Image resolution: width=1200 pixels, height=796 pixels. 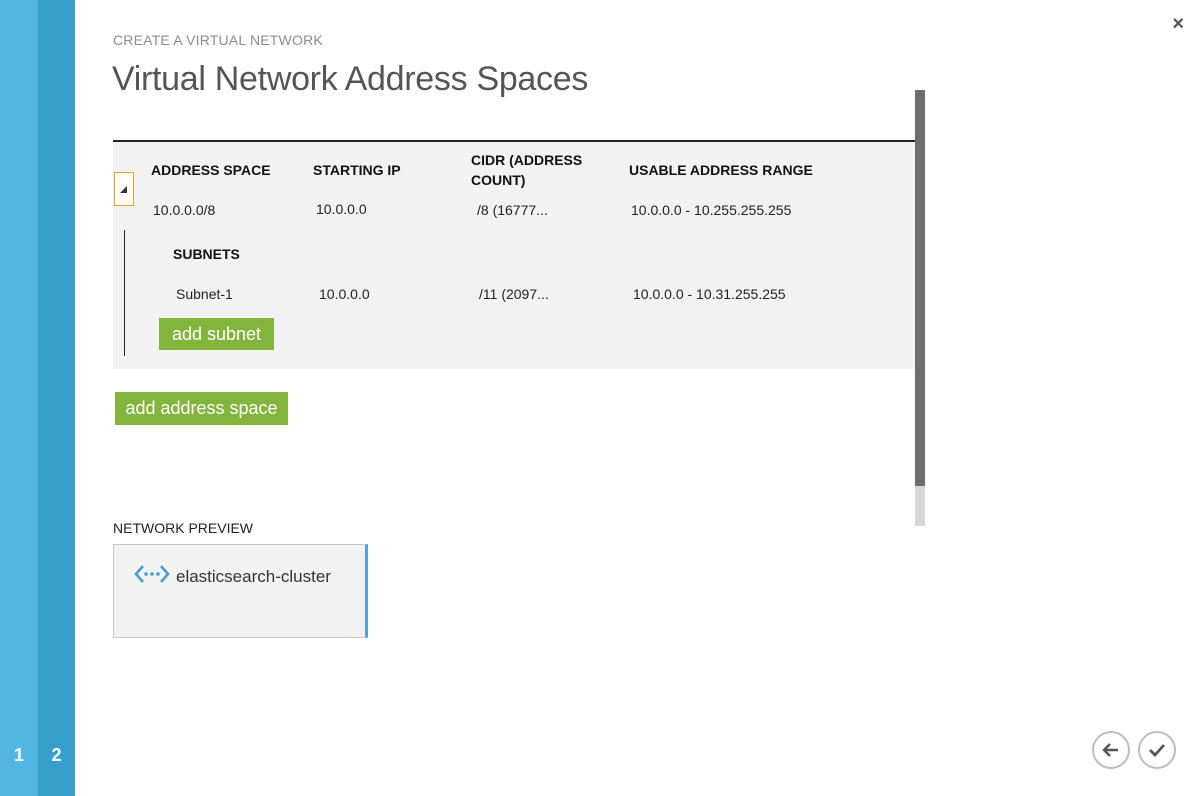 I want to click on checkmark-icon, so click(x=1157, y=751).